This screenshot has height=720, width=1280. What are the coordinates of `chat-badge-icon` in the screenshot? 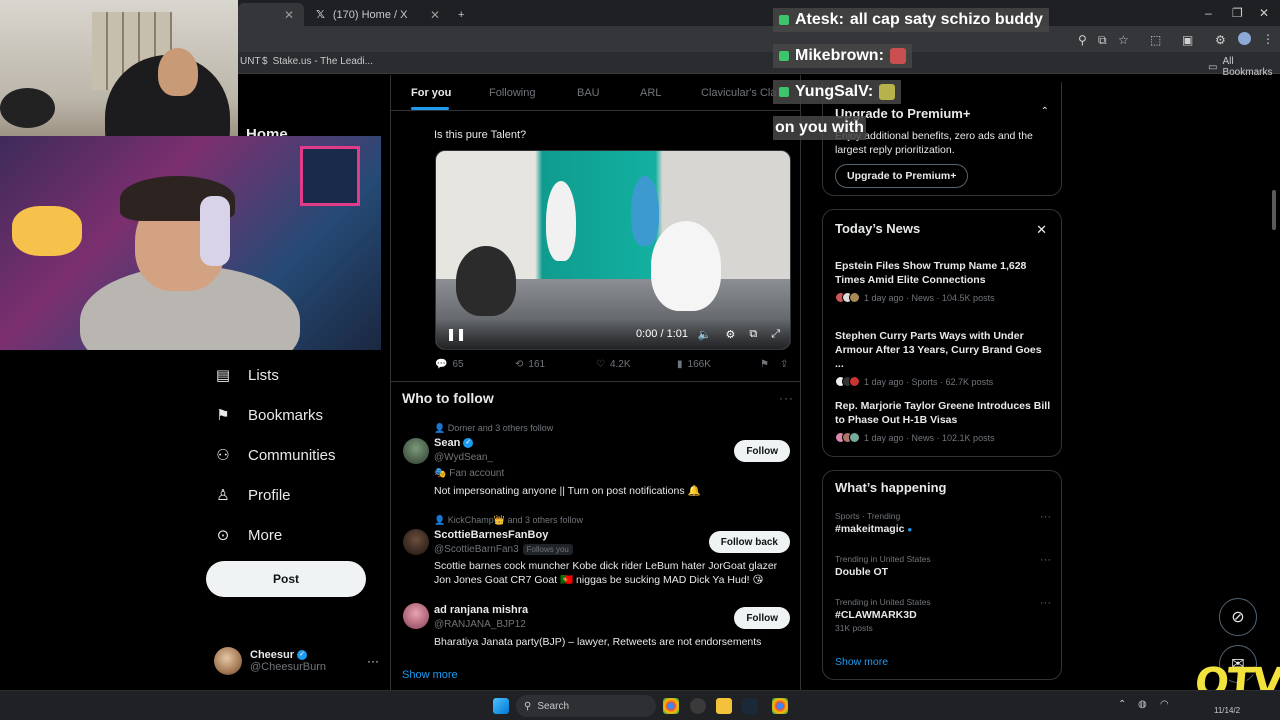 It's located at (784, 92).